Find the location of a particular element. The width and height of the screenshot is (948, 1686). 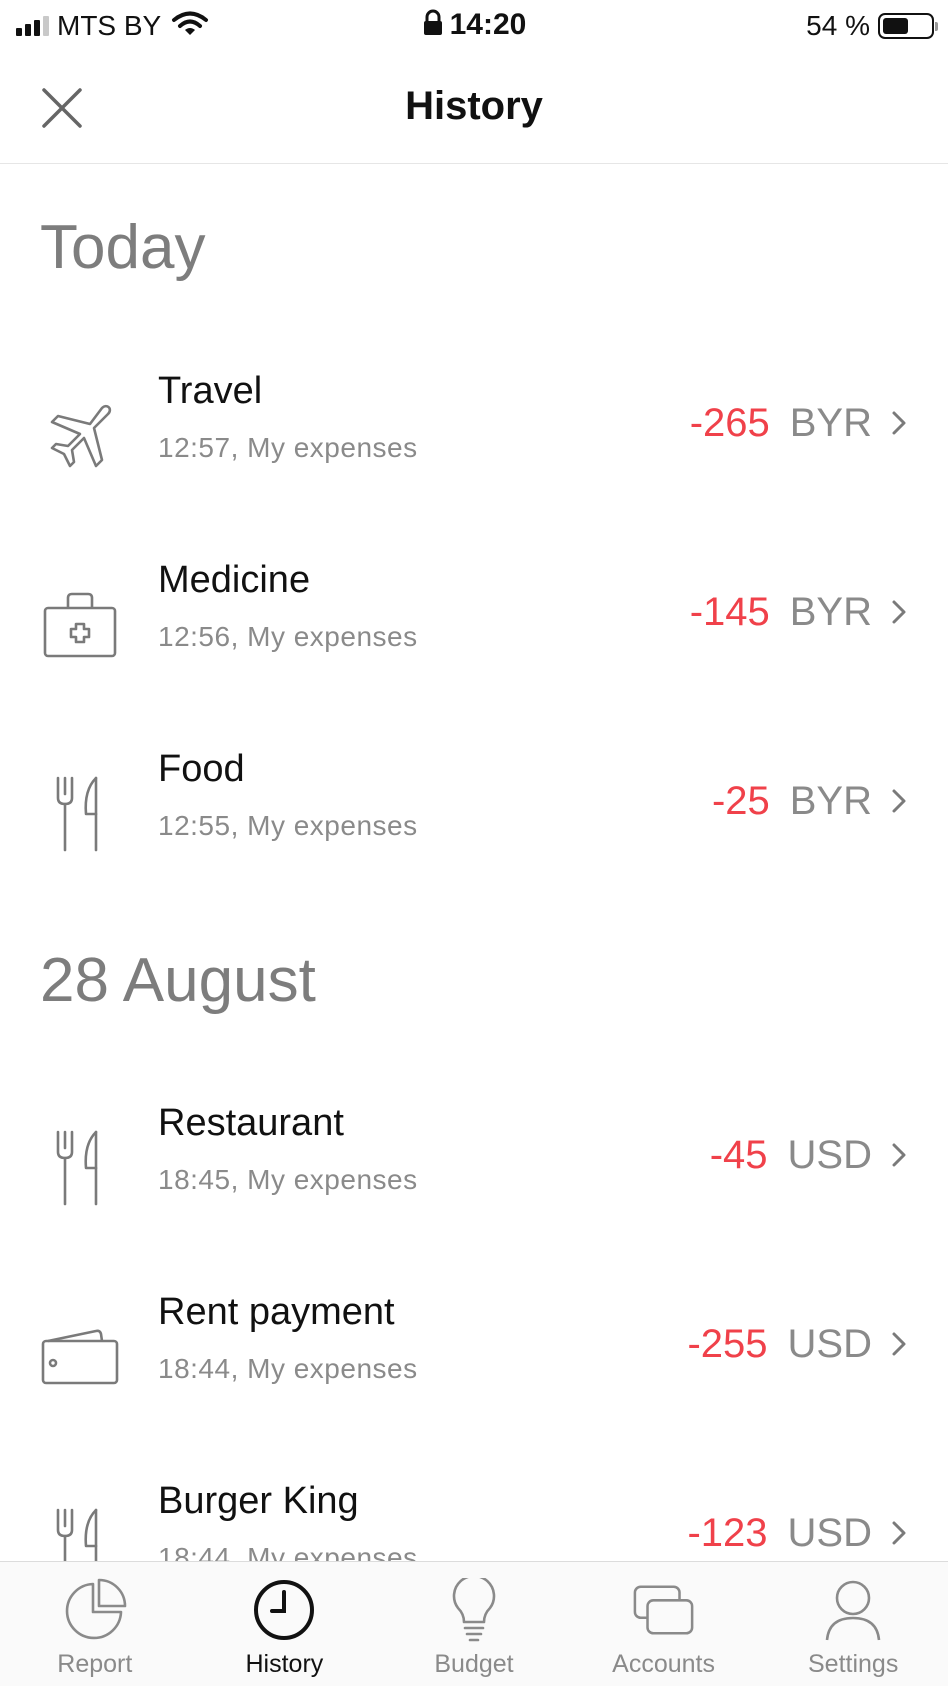

list-item-medicine: Medicine 12:56, My expenses -145 BYR is located at coordinates (474, 624).